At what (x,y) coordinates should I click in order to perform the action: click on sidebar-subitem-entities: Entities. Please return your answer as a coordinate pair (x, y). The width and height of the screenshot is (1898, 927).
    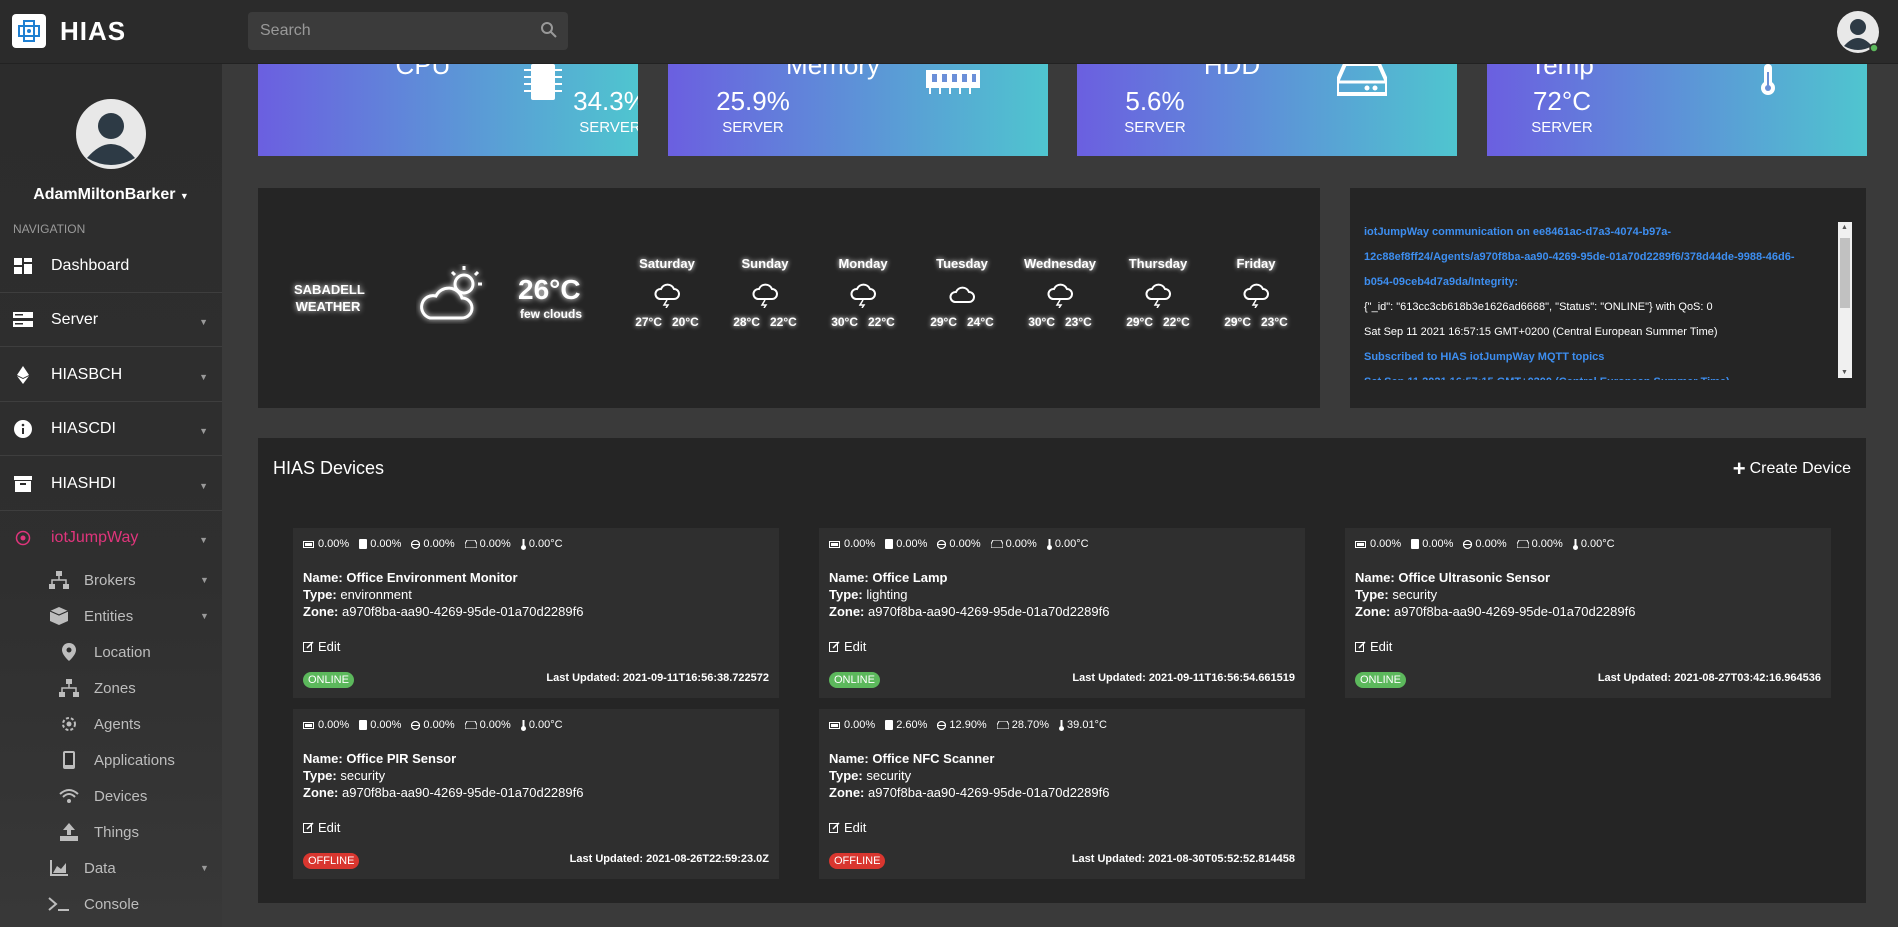
    Looking at the image, I should click on (90, 616).